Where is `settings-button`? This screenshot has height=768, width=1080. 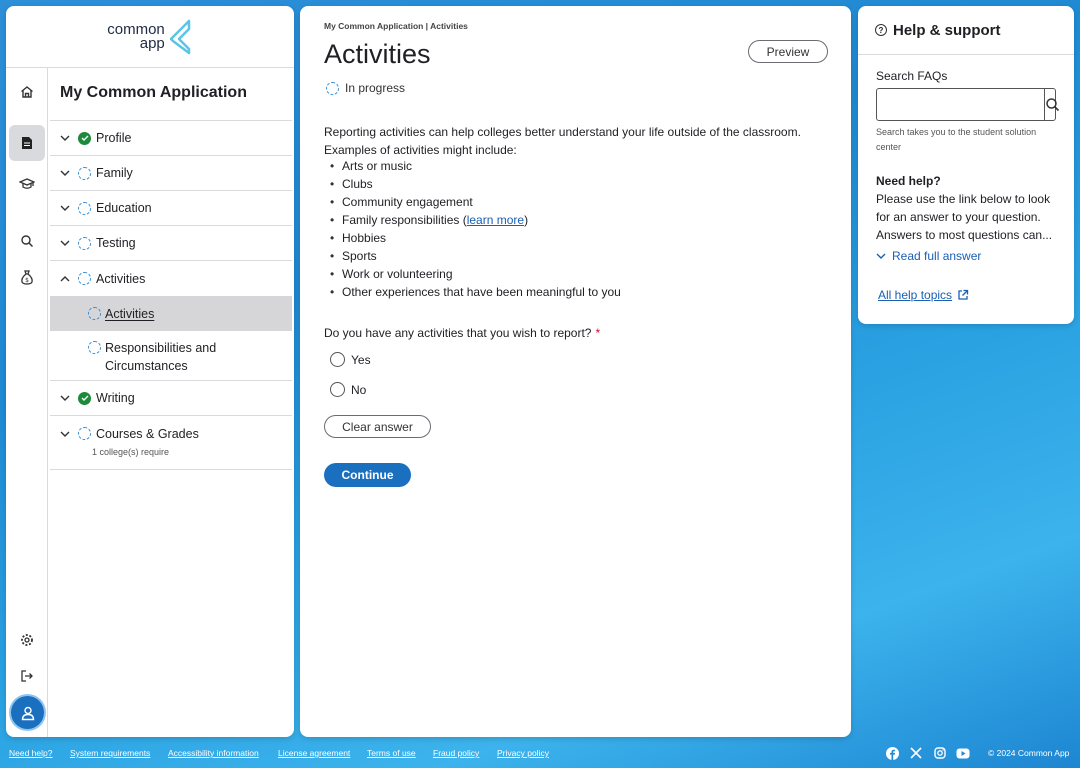 settings-button is located at coordinates (27, 640).